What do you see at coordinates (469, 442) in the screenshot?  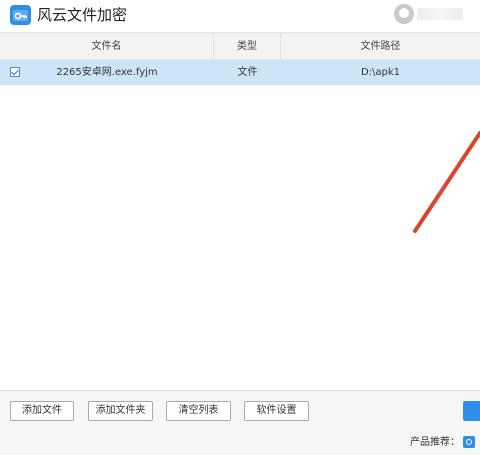 I see `recommended-app-icon` at bounding box center [469, 442].